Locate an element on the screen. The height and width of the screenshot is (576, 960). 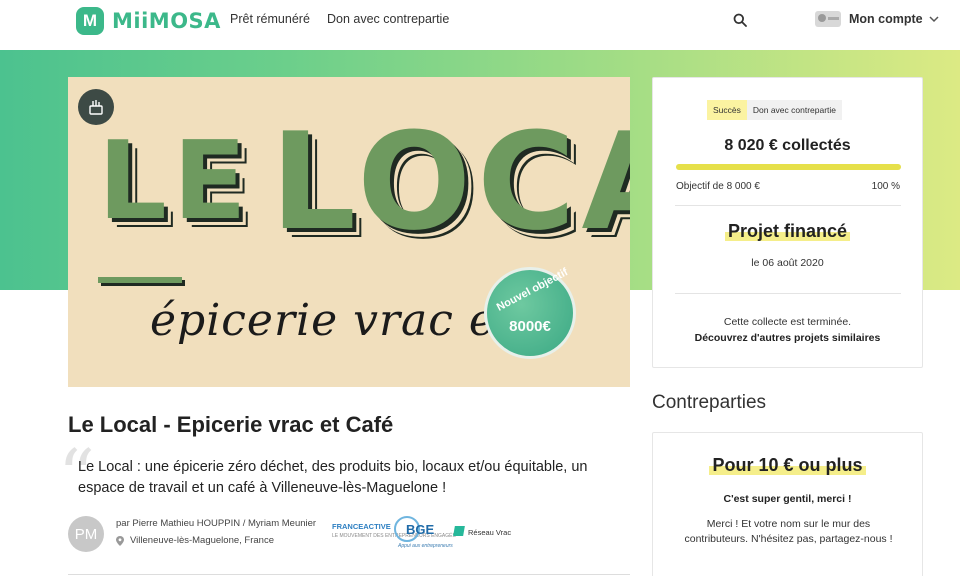
partner-france-active: FRANCEACTIVE is located at coordinates (361, 526).